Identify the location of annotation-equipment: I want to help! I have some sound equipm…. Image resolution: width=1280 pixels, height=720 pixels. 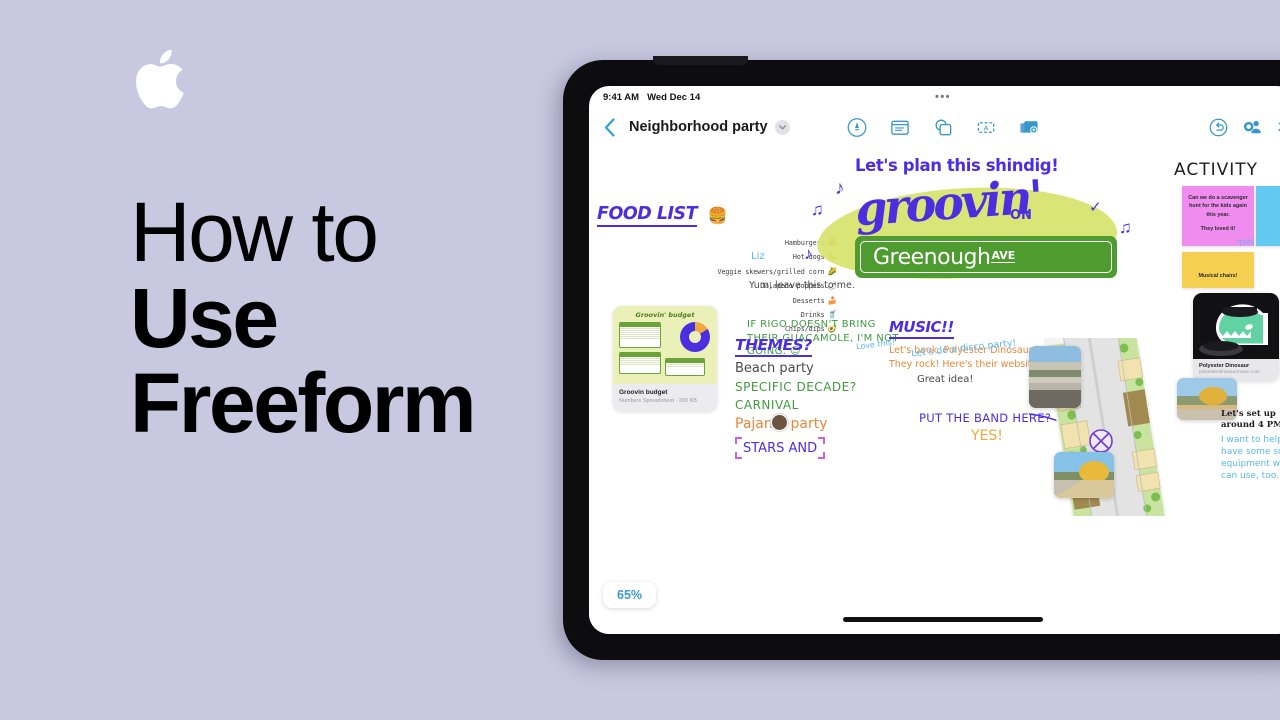
(1250, 458).